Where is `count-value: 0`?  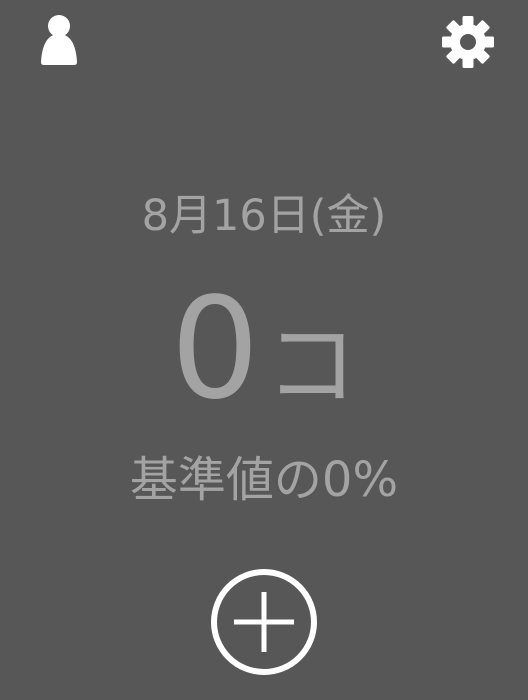
count-value: 0 is located at coordinates (215, 349).